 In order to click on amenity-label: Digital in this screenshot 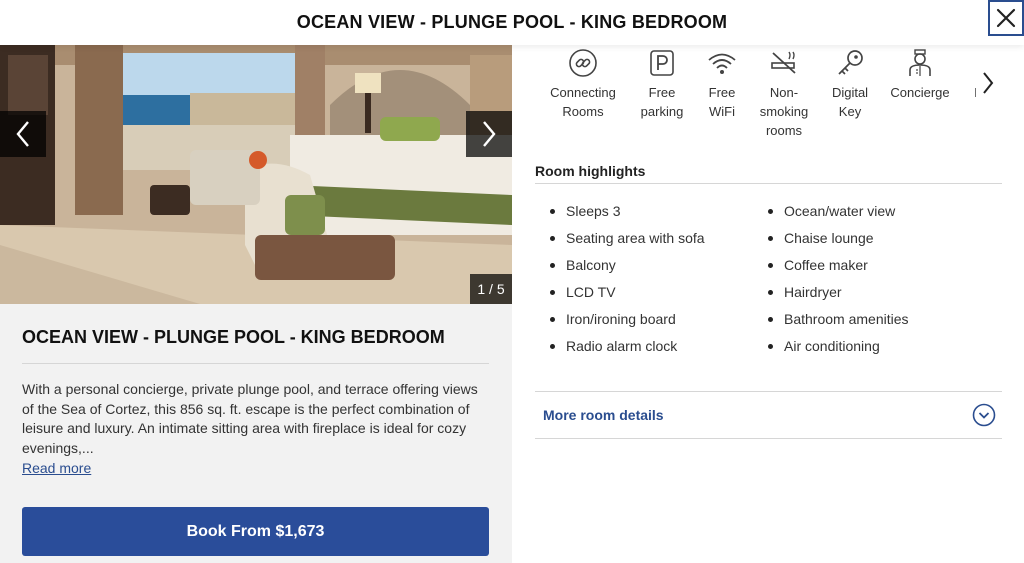, I will do `click(850, 92)`.